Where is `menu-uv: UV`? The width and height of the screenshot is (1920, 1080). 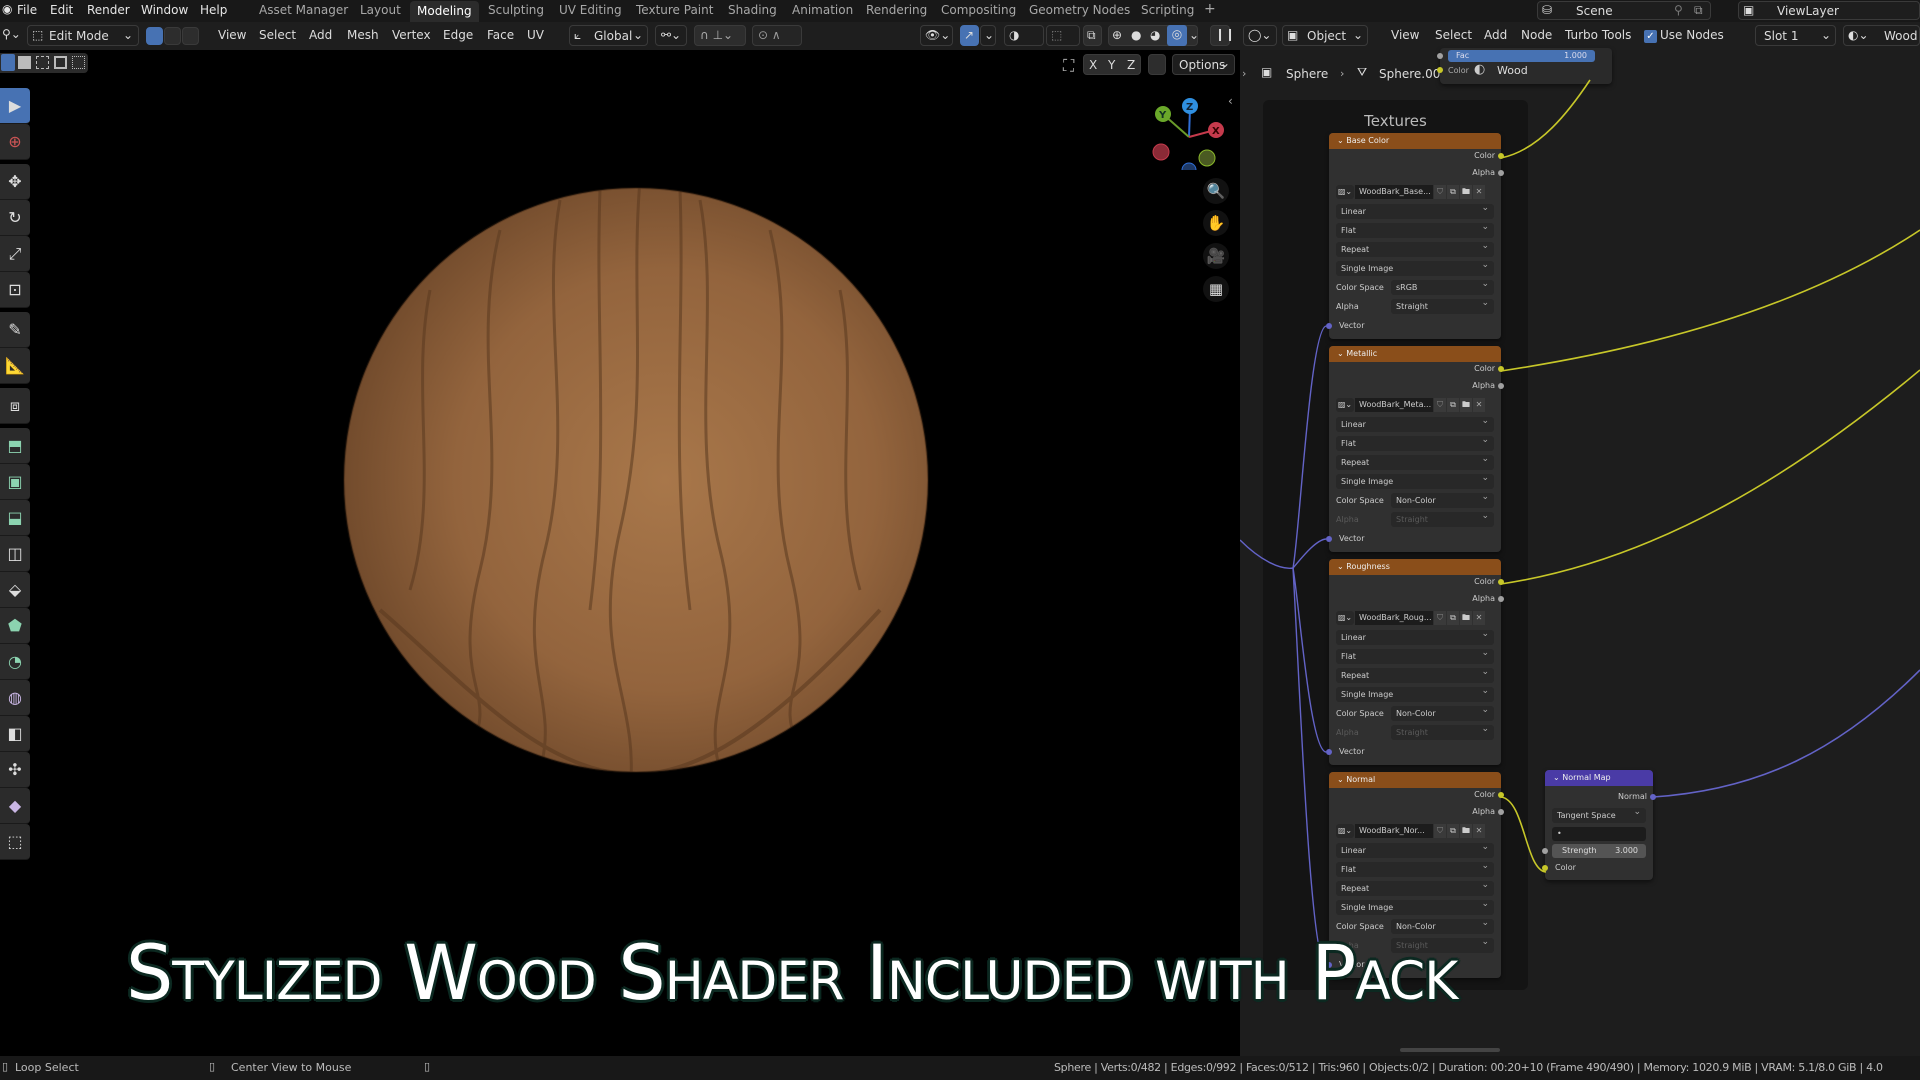 menu-uv: UV is located at coordinates (535, 35).